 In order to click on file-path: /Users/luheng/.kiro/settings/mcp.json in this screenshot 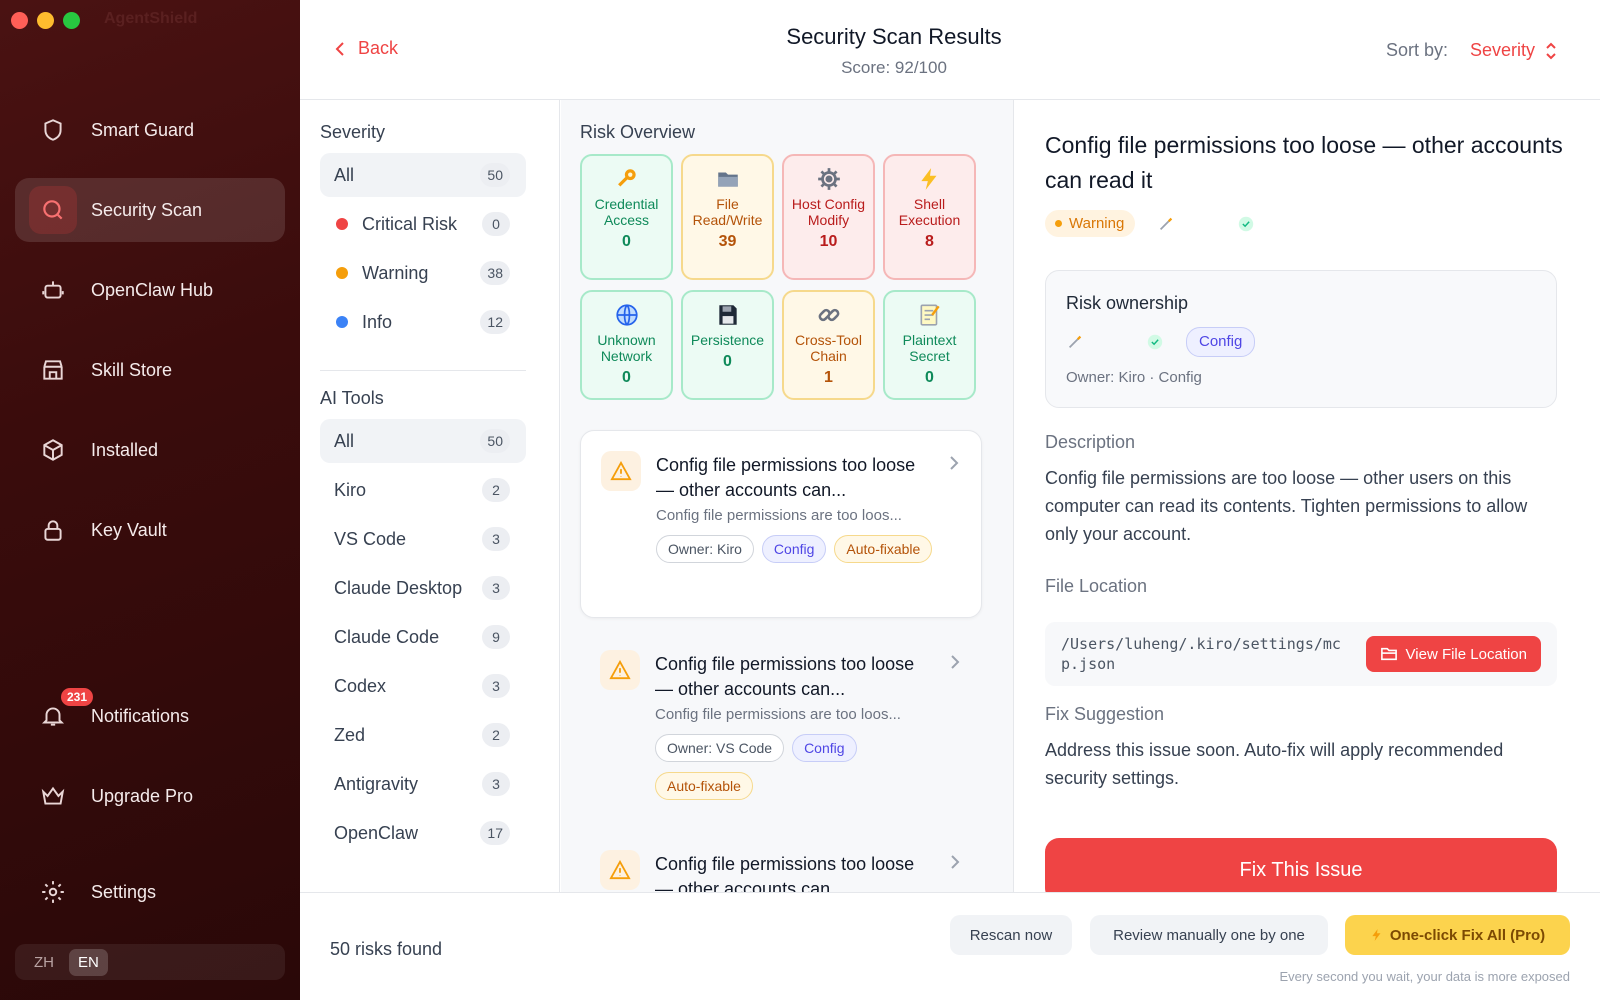, I will do `click(1201, 654)`.